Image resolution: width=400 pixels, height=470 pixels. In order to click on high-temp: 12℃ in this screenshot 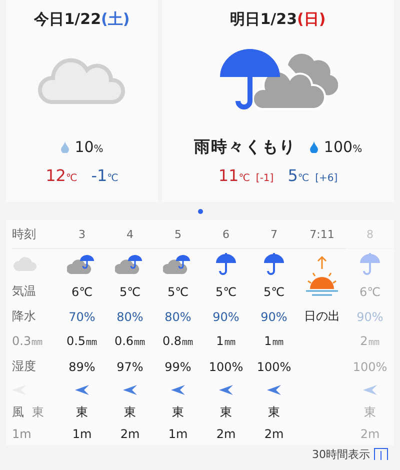, I will do `click(62, 175)`.